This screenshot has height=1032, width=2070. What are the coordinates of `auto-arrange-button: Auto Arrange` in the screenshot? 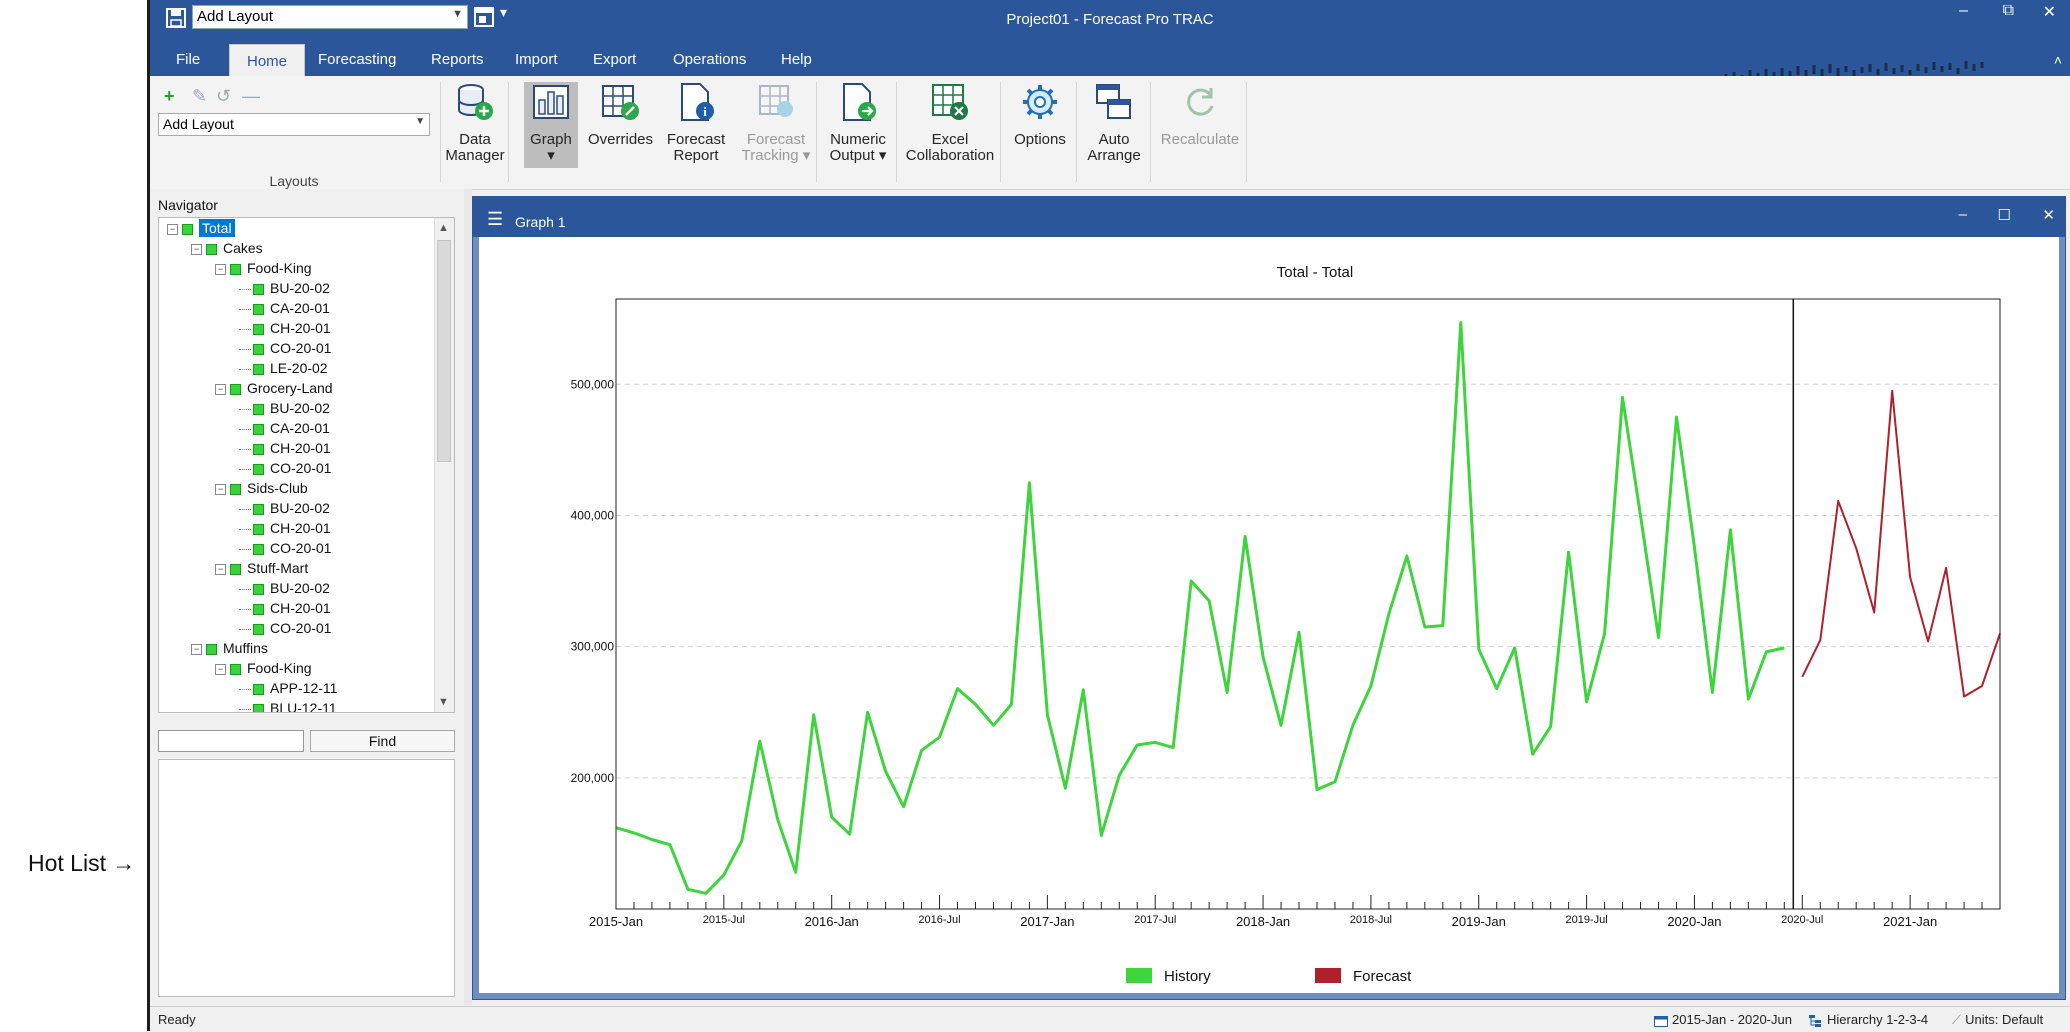 It's located at (1114, 125).